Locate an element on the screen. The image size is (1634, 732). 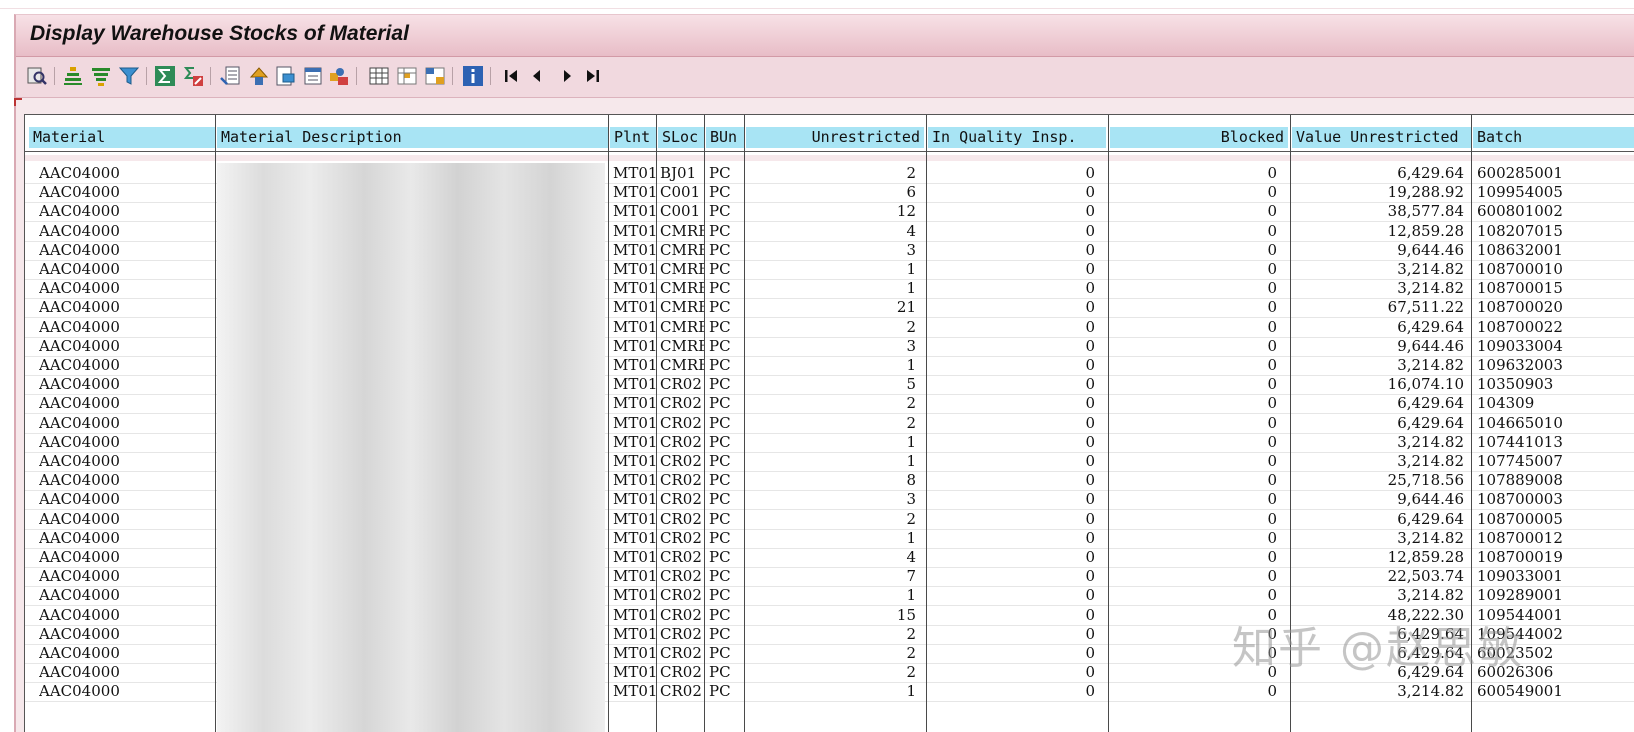
info-icon is located at coordinates (473, 76).